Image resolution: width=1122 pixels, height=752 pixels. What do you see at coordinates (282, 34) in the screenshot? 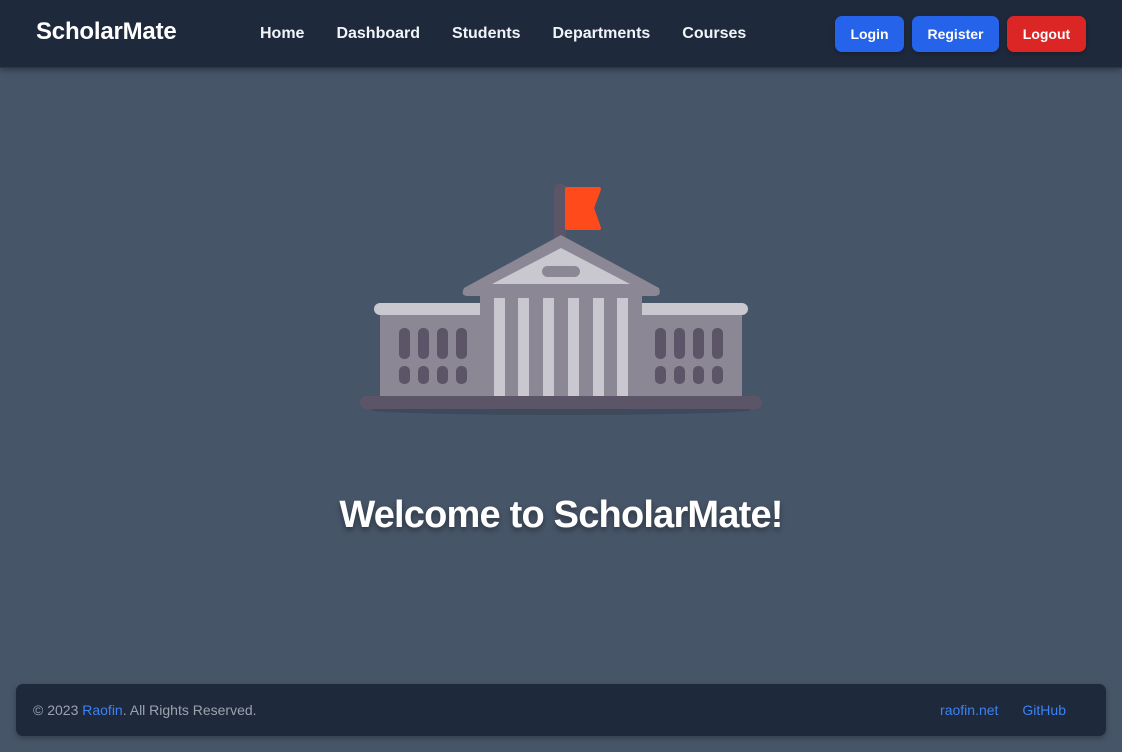
I see `nav-home: Home` at bounding box center [282, 34].